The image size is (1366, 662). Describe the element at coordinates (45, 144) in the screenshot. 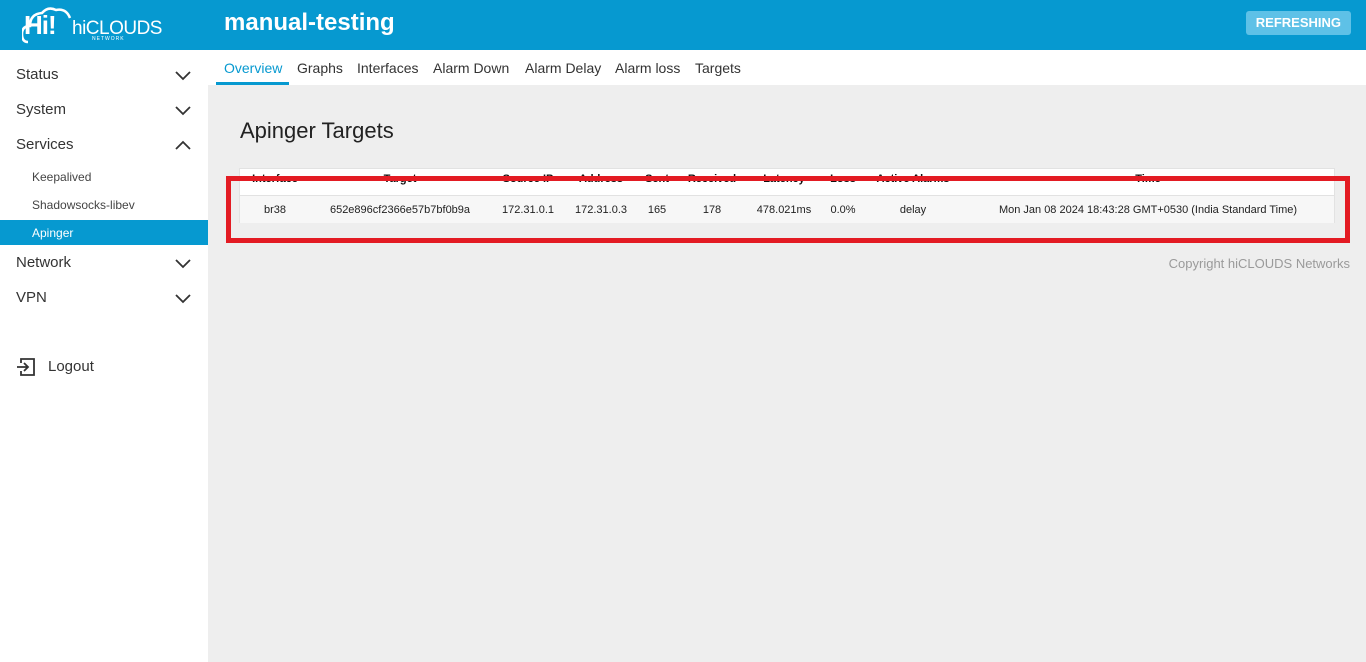

I see `sidebar-item-label: Services` at that location.